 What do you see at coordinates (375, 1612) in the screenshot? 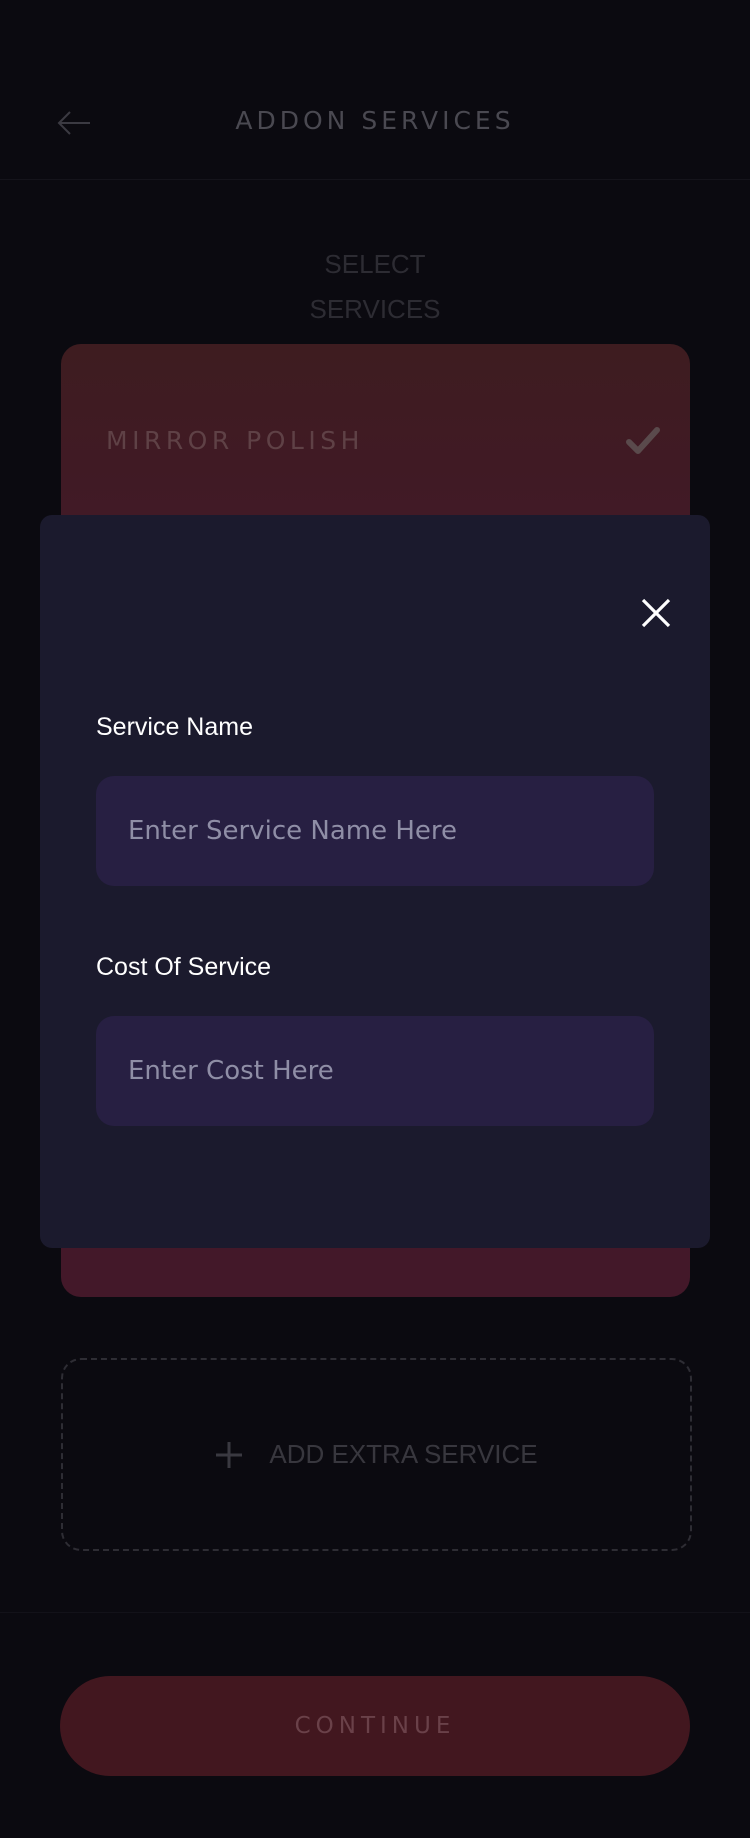
I see `divider` at bounding box center [375, 1612].